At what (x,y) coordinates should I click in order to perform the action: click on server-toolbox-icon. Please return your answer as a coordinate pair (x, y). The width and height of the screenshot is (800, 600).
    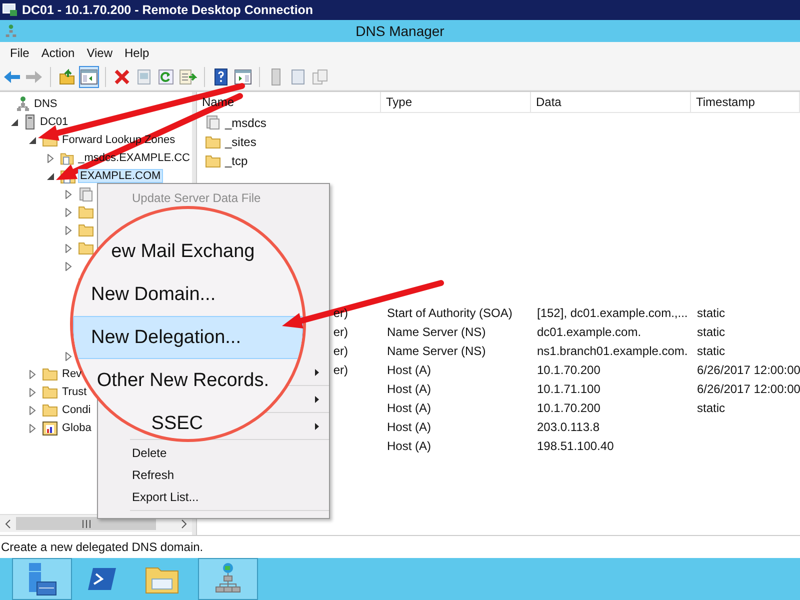
    Looking at the image, I should click on (42, 579).